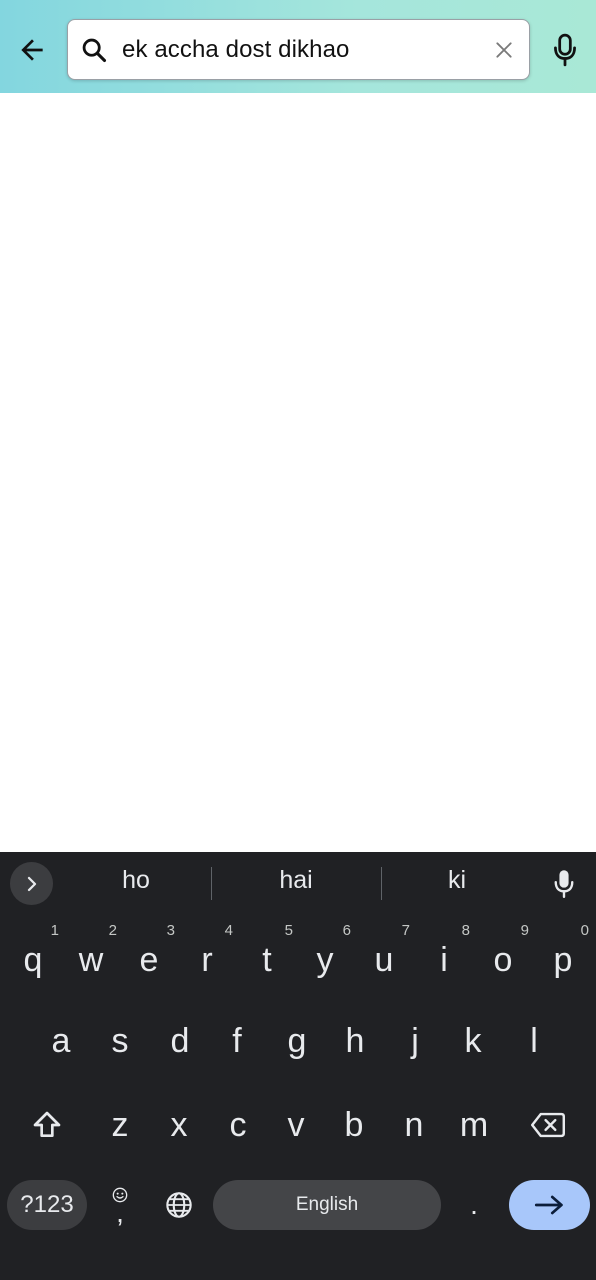 The image size is (596, 1280). Describe the element at coordinates (238, 1125) in the screenshot. I see `key-c: c` at that location.